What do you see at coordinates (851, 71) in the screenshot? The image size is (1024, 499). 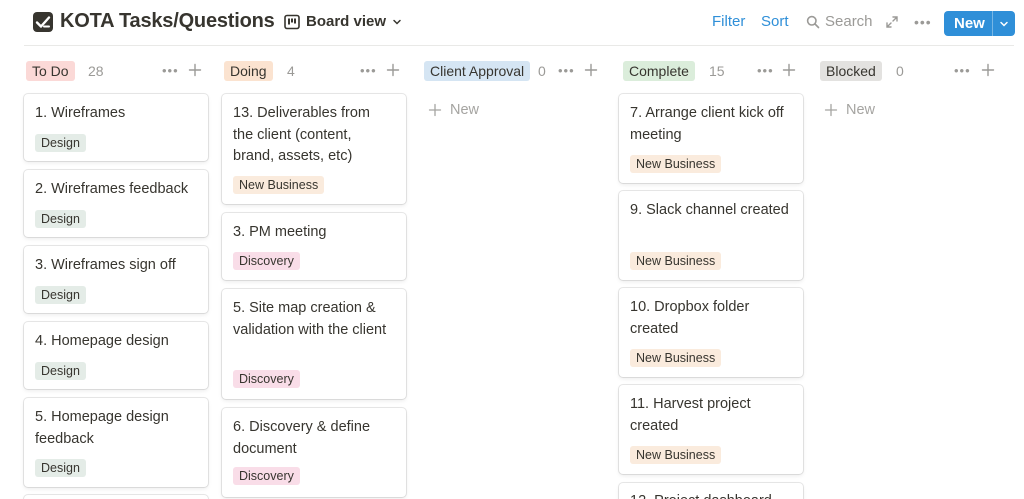 I see `column-title: Blocked` at bounding box center [851, 71].